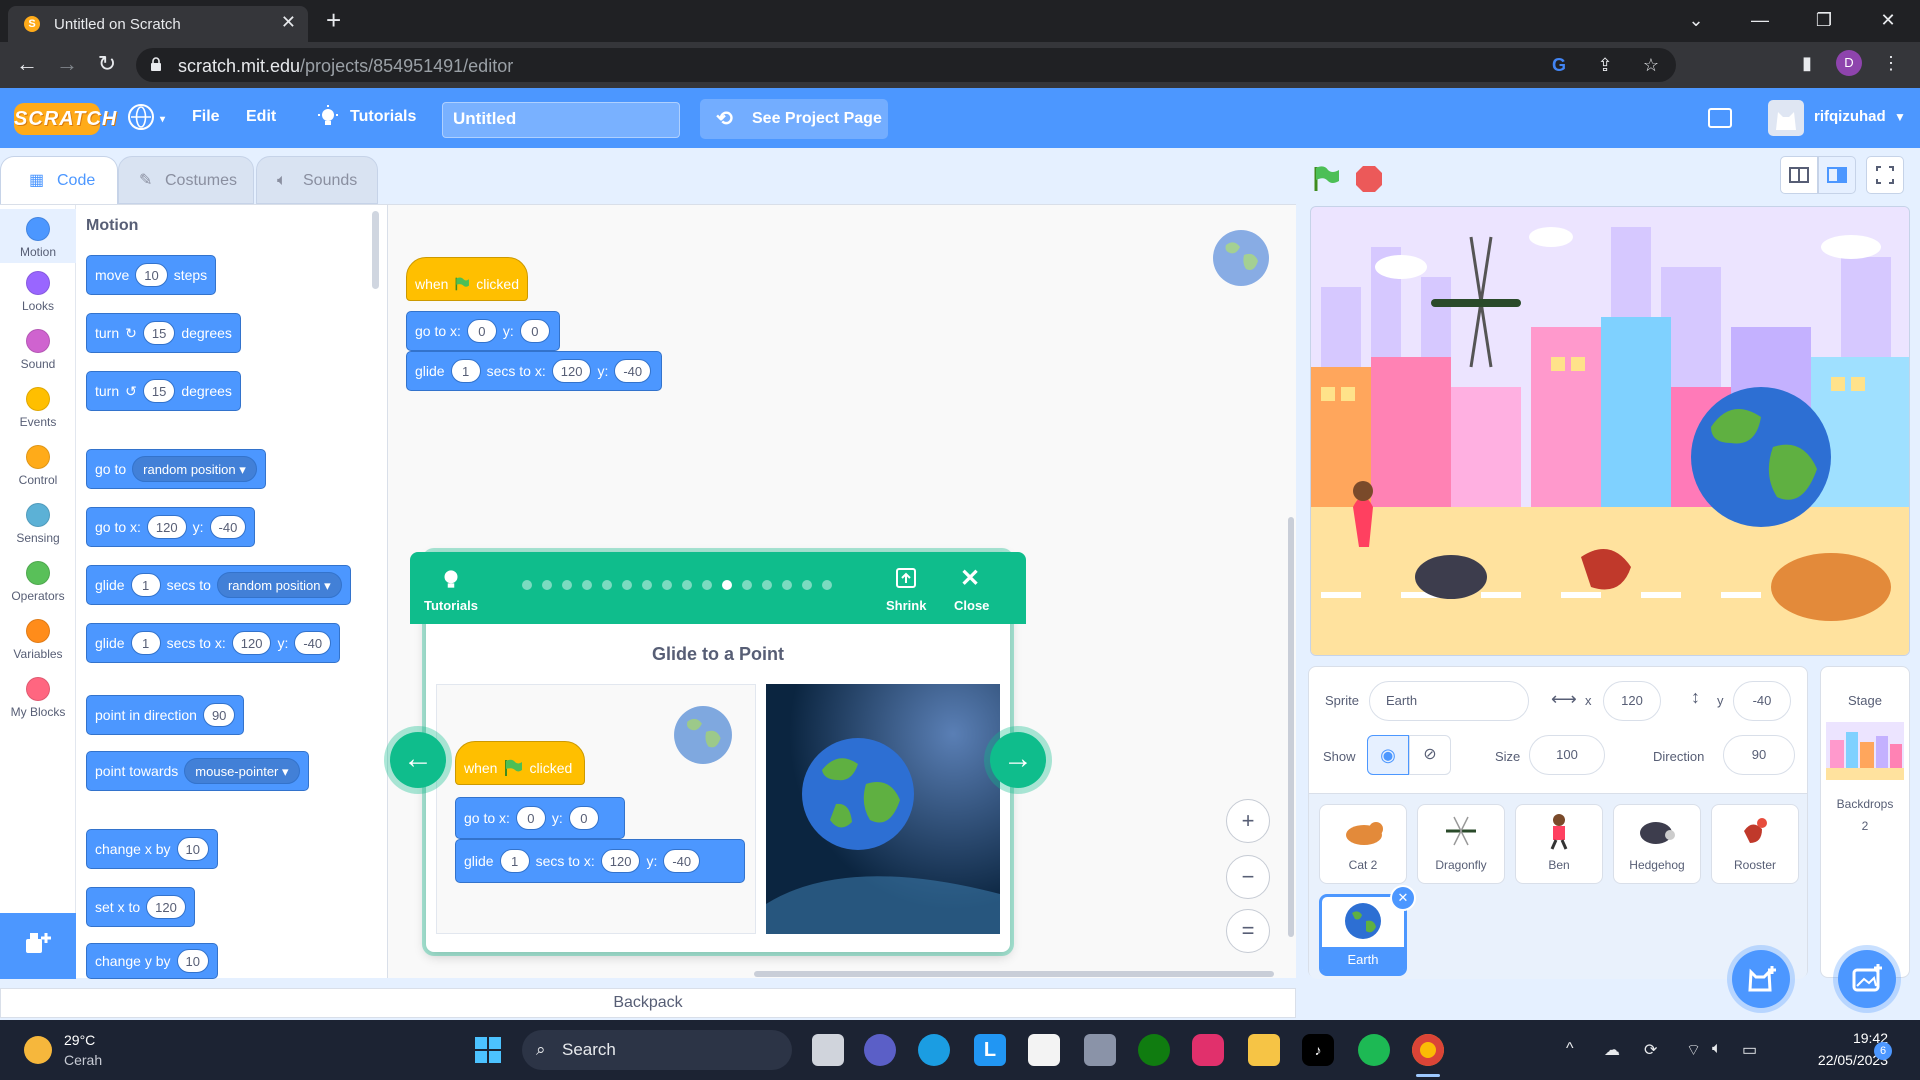 The height and width of the screenshot is (1080, 1920). Describe the element at coordinates (38, 640) in the screenshot. I see `category-variables: Variables` at that location.